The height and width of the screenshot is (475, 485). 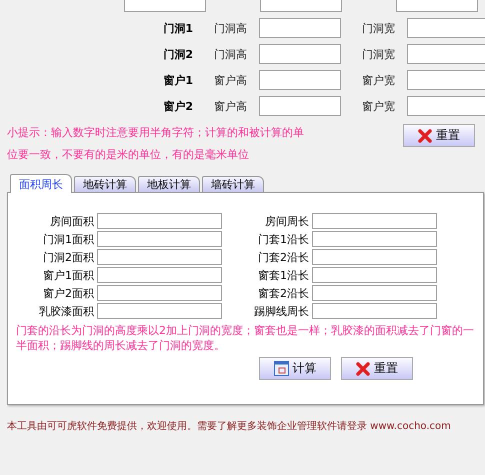 I want to click on field-label: 乳胶漆面积, so click(x=66, y=311).